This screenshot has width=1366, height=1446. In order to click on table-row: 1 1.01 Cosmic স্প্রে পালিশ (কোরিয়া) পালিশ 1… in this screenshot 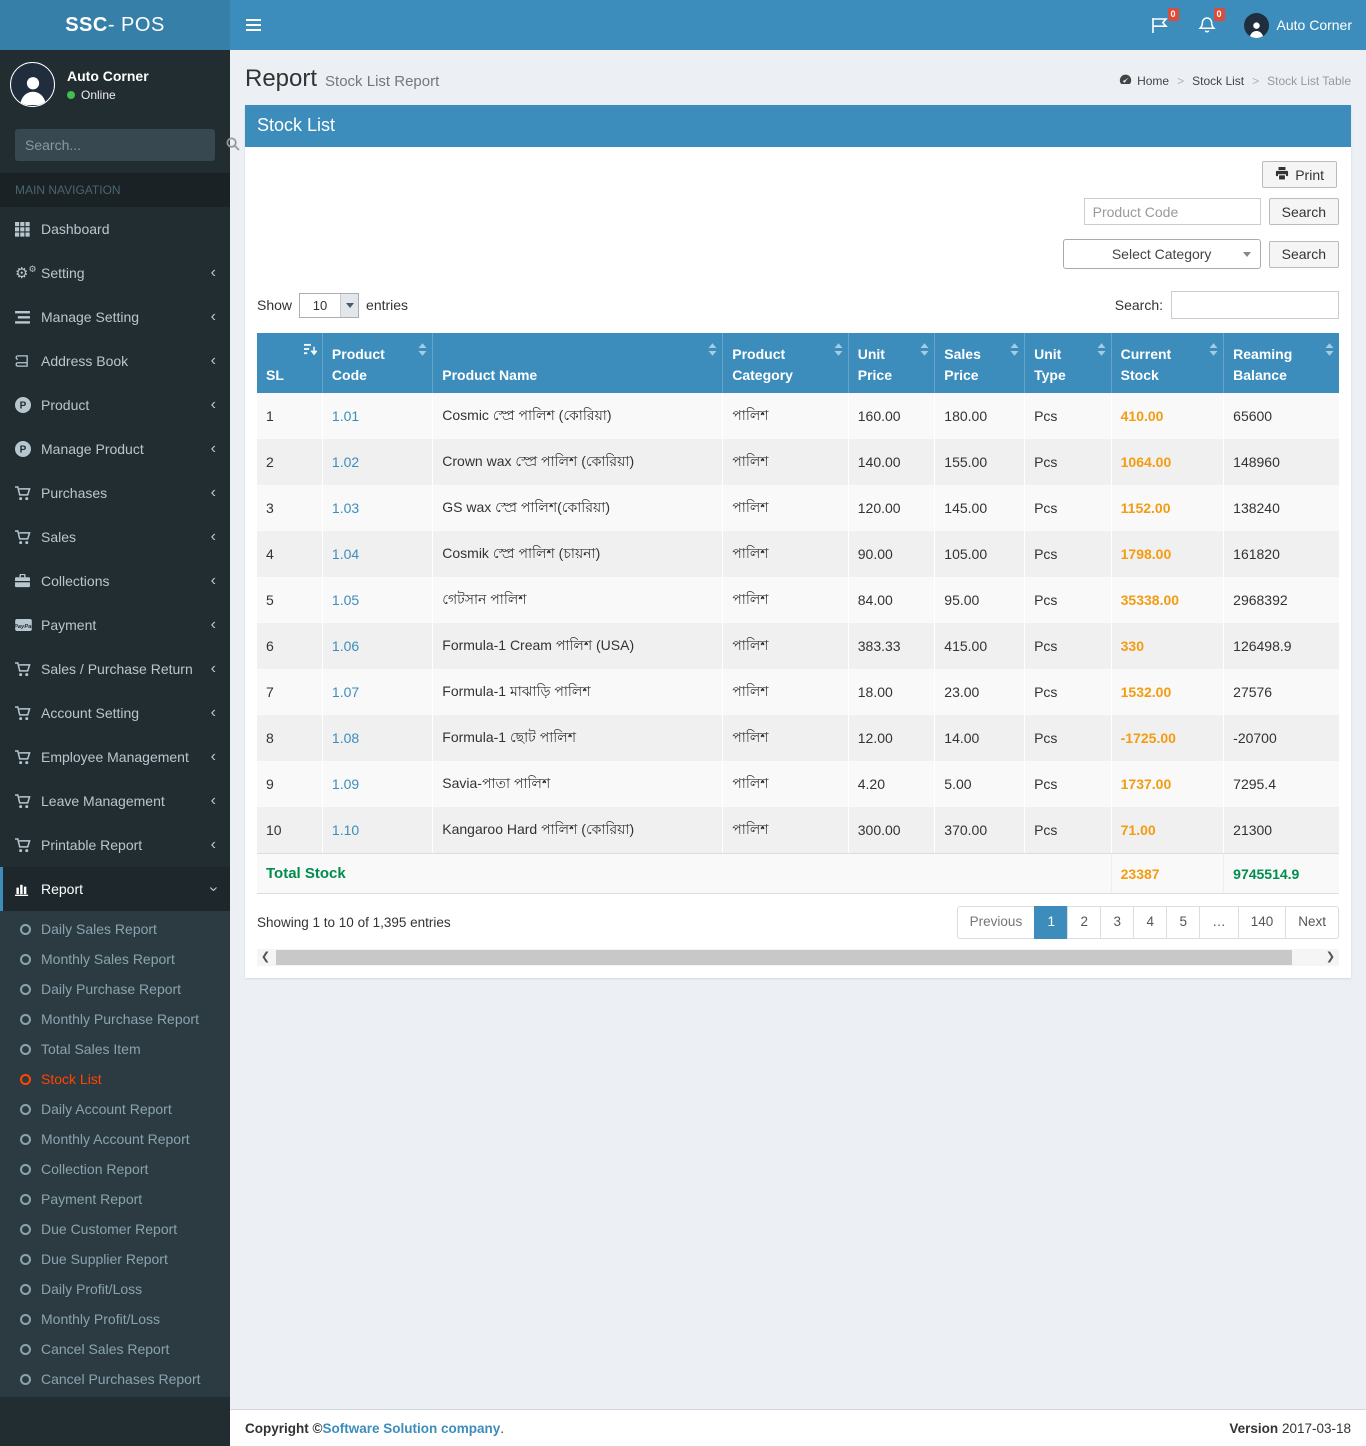, I will do `click(798, 416)`.